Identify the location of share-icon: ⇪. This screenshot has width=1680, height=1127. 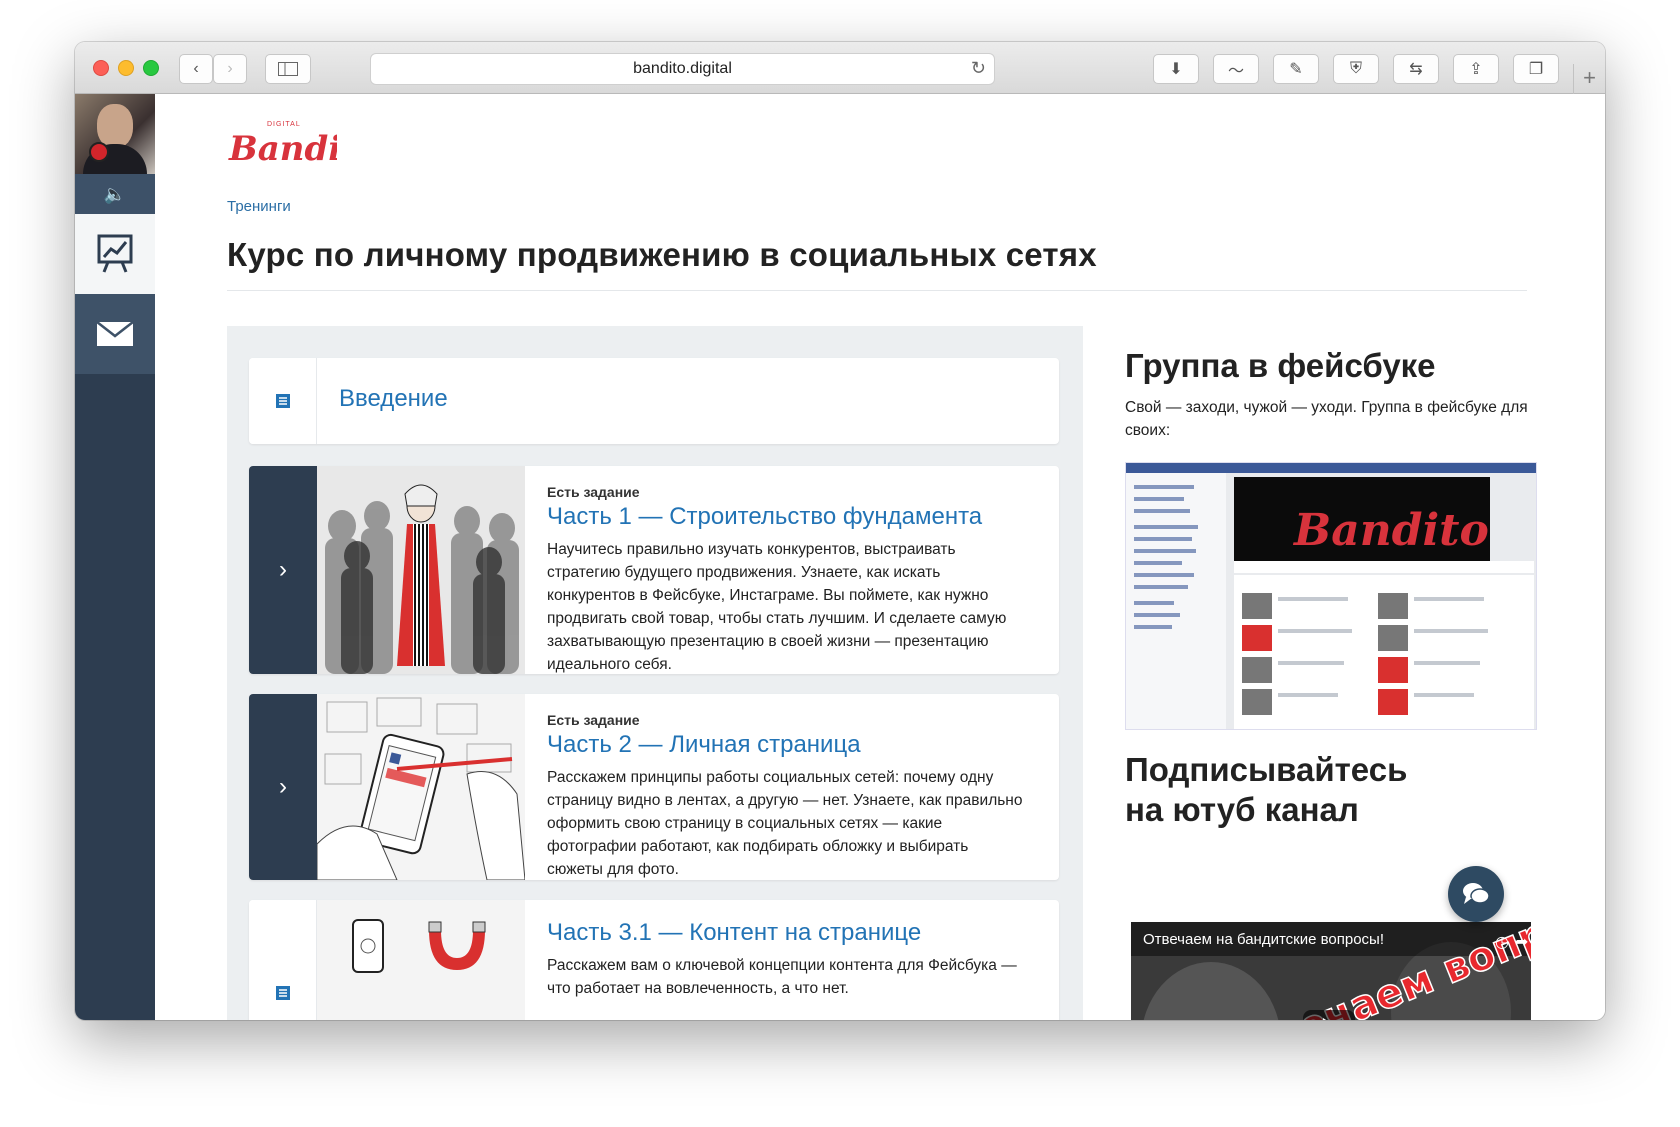
(1476, 69).